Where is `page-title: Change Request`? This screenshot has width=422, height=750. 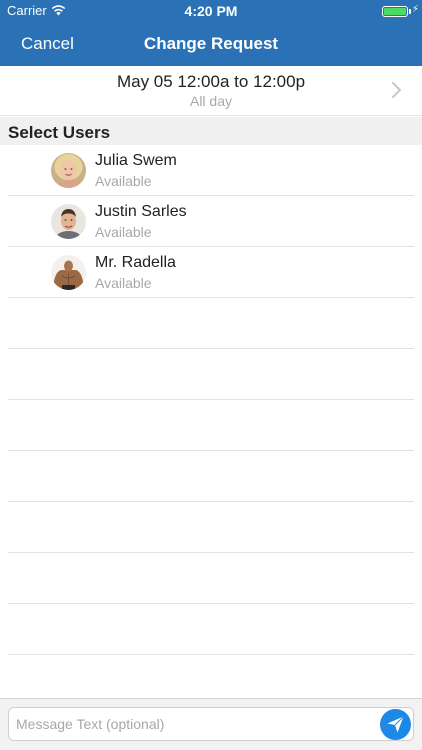 page-title: Change Request is located at coordinates (211, 43).